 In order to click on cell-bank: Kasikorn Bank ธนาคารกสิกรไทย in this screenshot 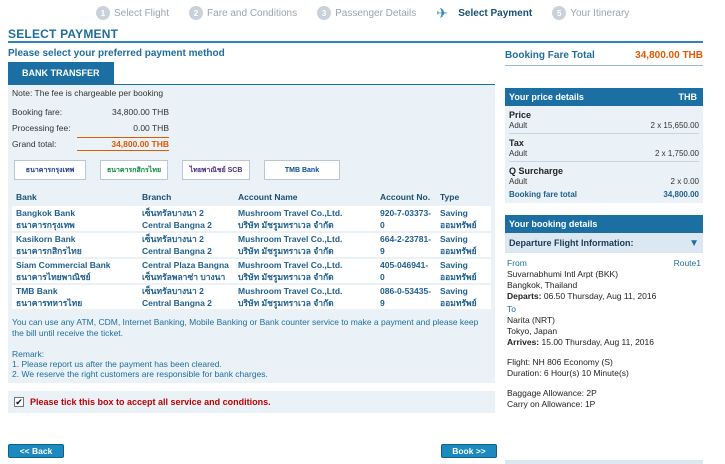, I will do `click(75, 245)`.